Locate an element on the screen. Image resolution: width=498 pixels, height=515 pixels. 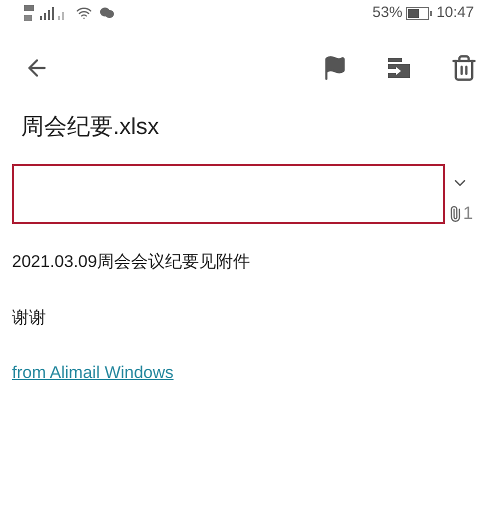
wifi-icon is located at coordinates (84, 13).